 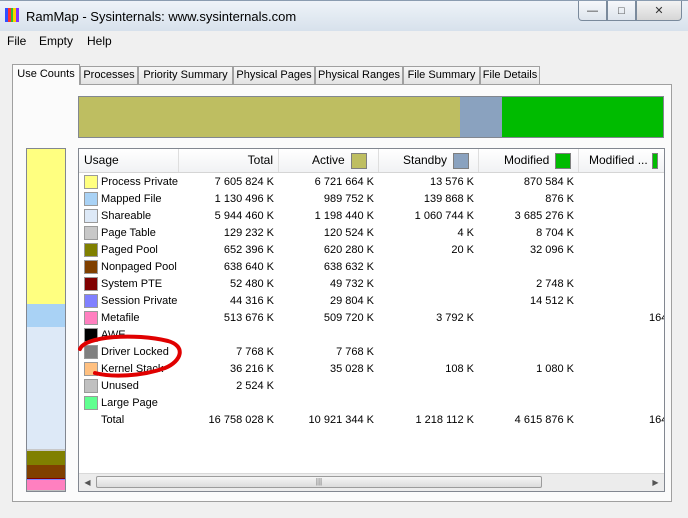 What do you see at coordinates (319, 482) in the screenshot?
I see `scroll-thumb: |||` at bounding box center [319, 482].